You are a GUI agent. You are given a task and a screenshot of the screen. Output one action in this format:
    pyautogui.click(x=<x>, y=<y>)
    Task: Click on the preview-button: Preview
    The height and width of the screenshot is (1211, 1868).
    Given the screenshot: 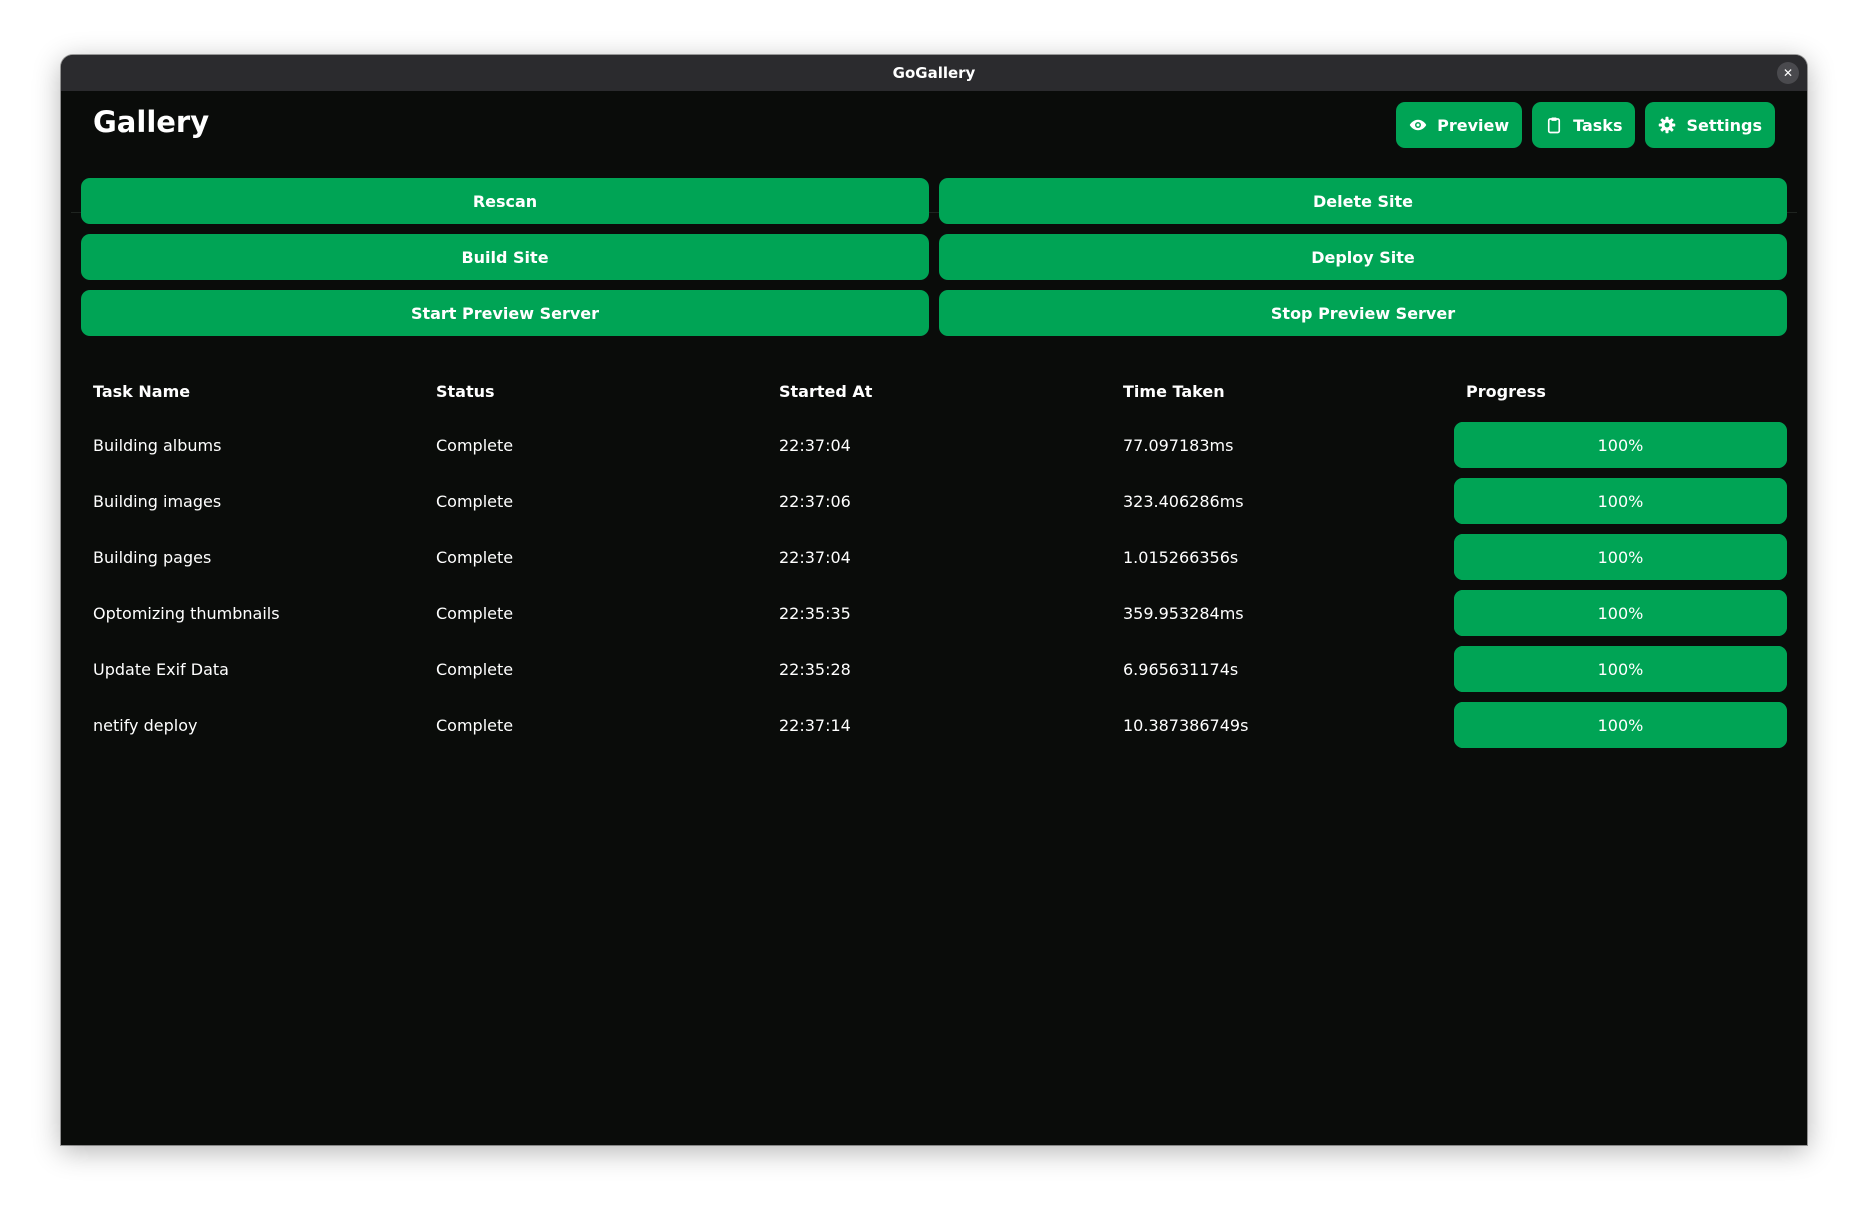 What is the action you would take?
    pyautogui.click(x=1459, y=125)
    